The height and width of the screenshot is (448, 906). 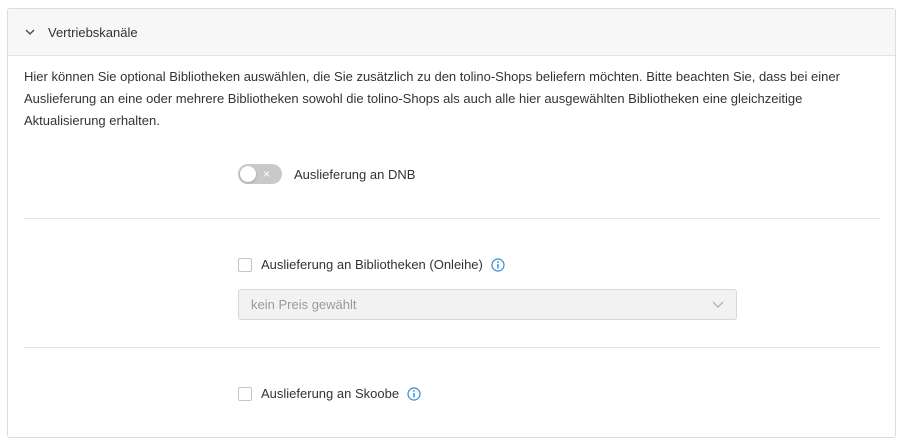 I want to click on dnb-row: × Auslieferung an DNB, so click(x=326, y=174).